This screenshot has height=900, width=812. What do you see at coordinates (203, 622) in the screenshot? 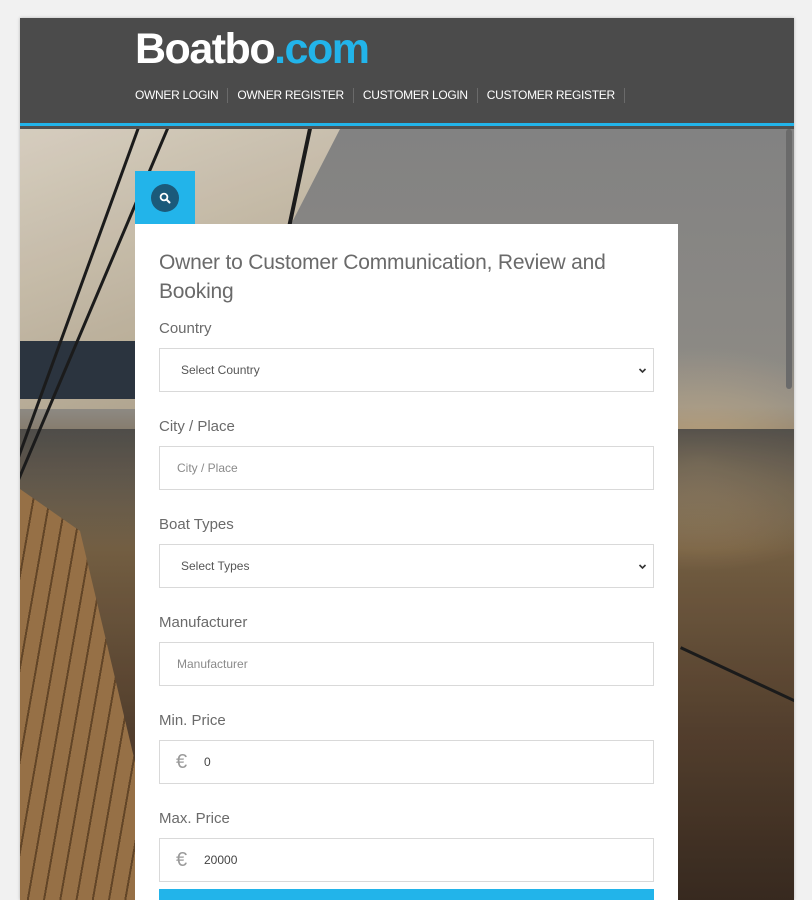
I see `manufacturer-label: Manufacturer` at bounding box center [203, 622].